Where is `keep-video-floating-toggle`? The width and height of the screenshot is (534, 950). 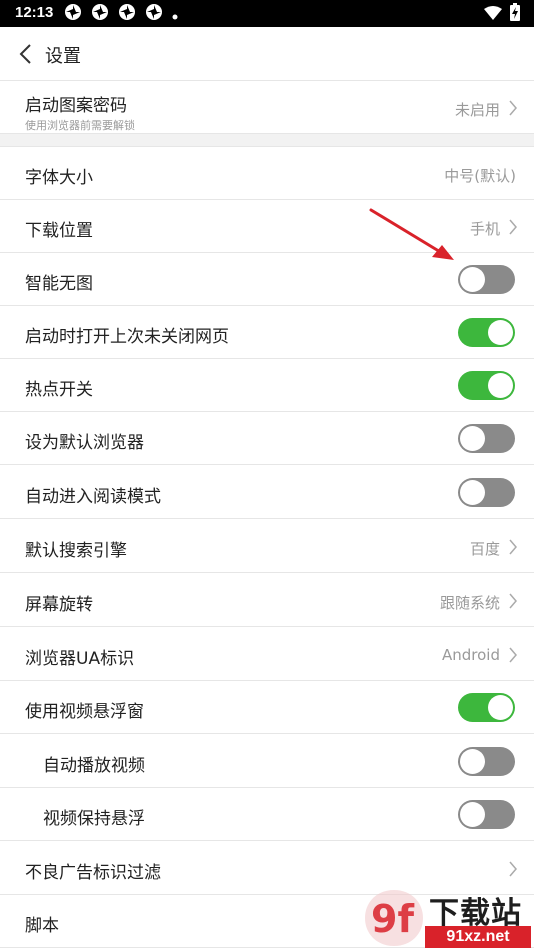 keep-video-floating-toggle is located at coordinates (486, 814).